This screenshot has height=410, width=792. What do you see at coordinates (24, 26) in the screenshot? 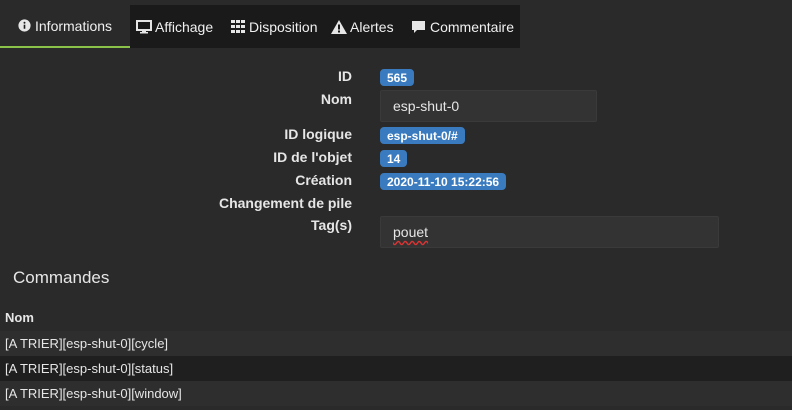
I see `info-circle-icon` at bounding box center [24, 26].